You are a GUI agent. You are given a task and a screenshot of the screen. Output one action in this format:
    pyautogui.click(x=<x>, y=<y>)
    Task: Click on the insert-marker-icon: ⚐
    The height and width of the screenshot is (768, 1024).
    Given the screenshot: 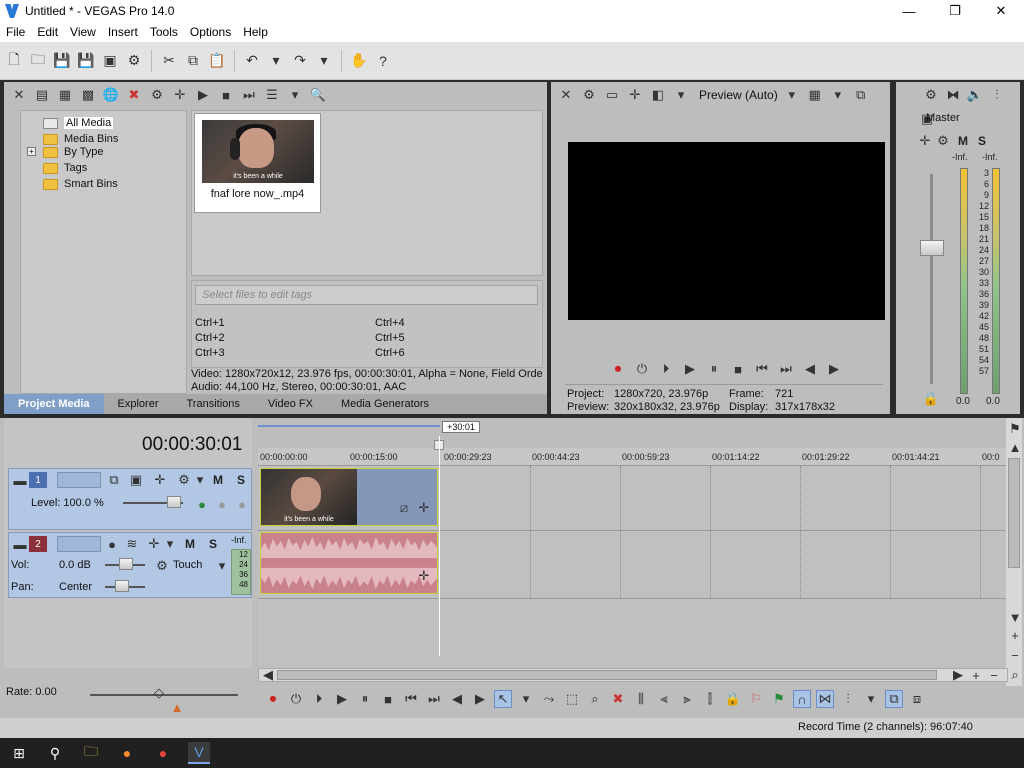 What is the action you would take?
    pyautogui.click(x=756, y=699)
    